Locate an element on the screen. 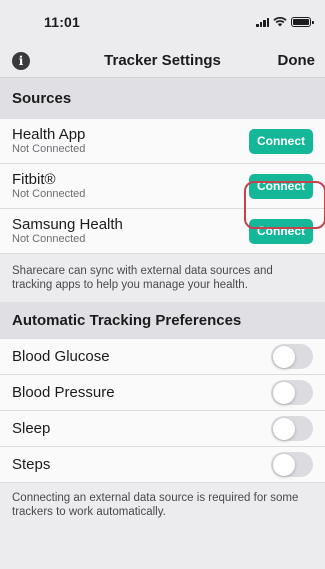 The image size is (325, 569). source-name: Health App is located at coordinates (49, 134).